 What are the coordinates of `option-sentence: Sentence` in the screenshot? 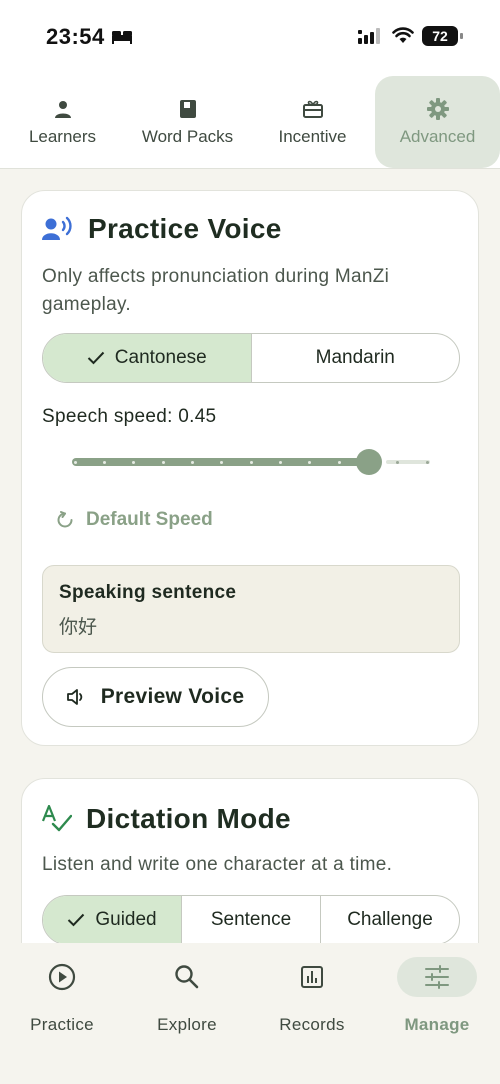 It's located at (250, 920).